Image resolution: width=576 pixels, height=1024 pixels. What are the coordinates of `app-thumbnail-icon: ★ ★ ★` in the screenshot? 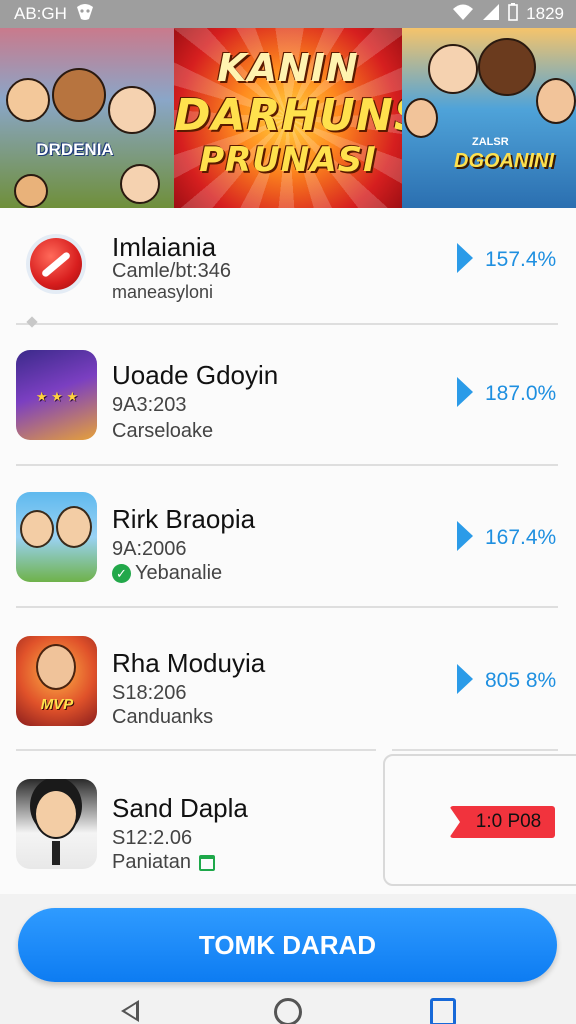 It's located at (56, 395).